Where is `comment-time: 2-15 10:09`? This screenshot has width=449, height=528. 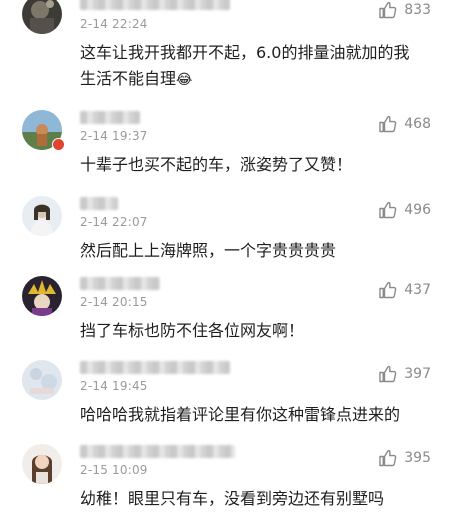
comment-time: 2-15 10:09 is located at coordinates (114, 470).